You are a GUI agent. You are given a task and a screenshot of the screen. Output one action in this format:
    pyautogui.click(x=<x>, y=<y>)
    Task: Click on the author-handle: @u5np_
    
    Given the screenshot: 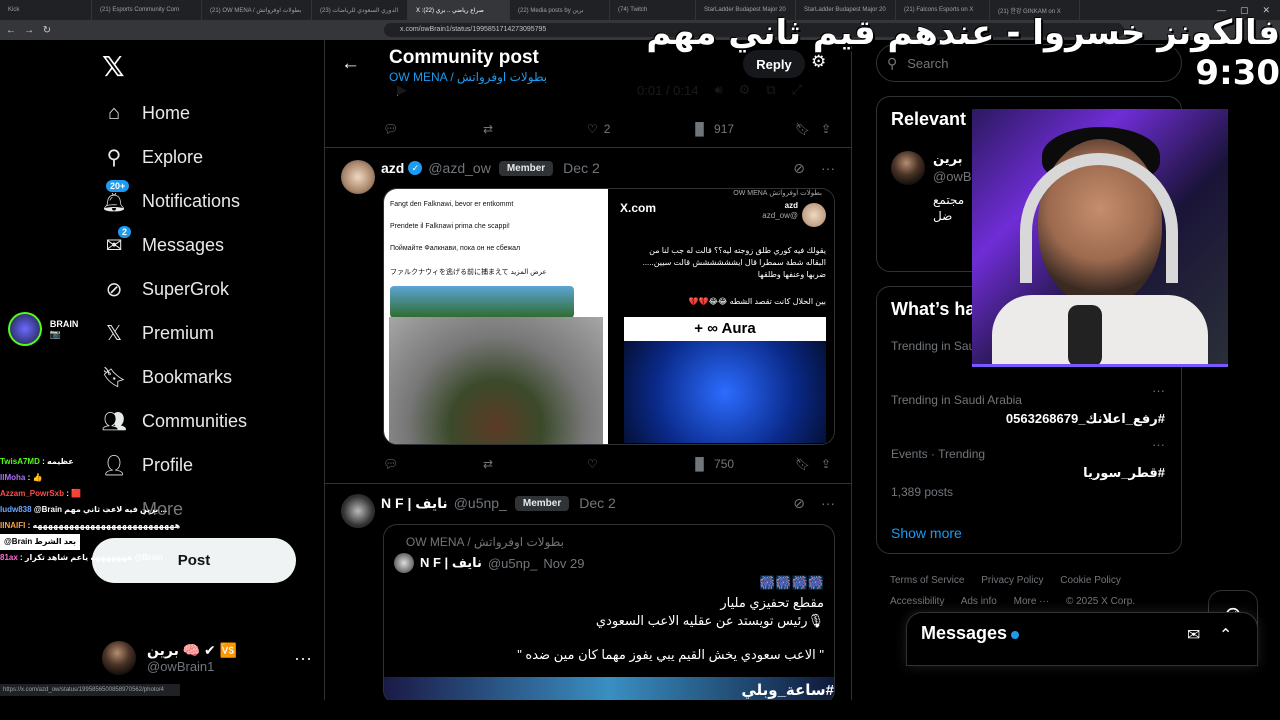 What is the action you would take?
    pyautogui.click(x=480, y=503)
    